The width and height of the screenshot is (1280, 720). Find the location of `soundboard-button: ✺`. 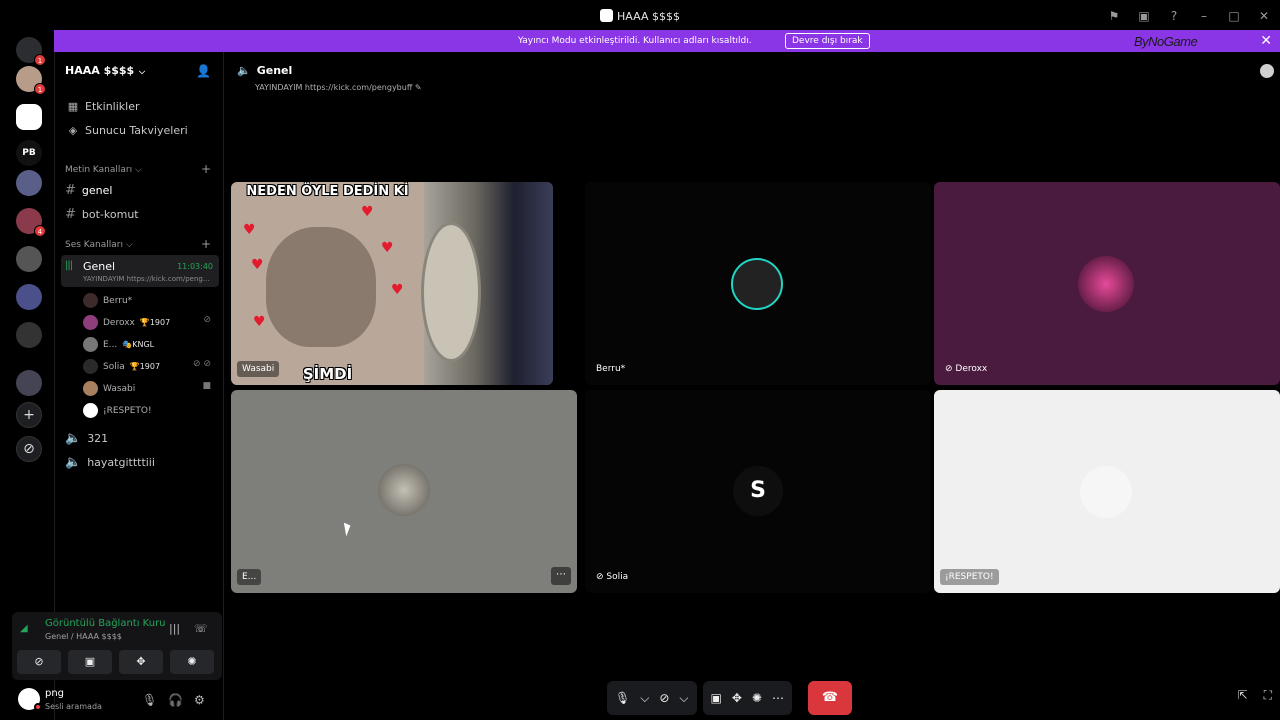

soundboard-button: ✺ is located at coordinates (192, 662).